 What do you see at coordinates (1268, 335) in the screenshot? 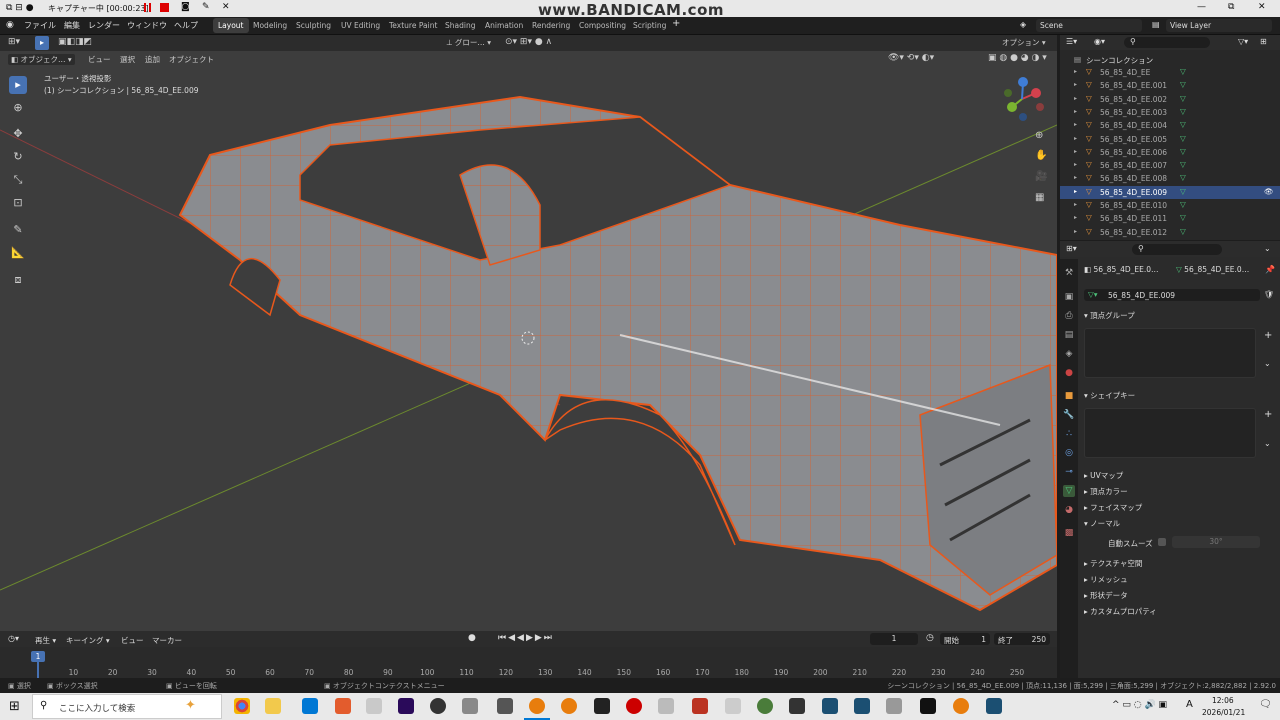
I see `add-vertex-group-icon: +` at bounding box center [1268, 335].